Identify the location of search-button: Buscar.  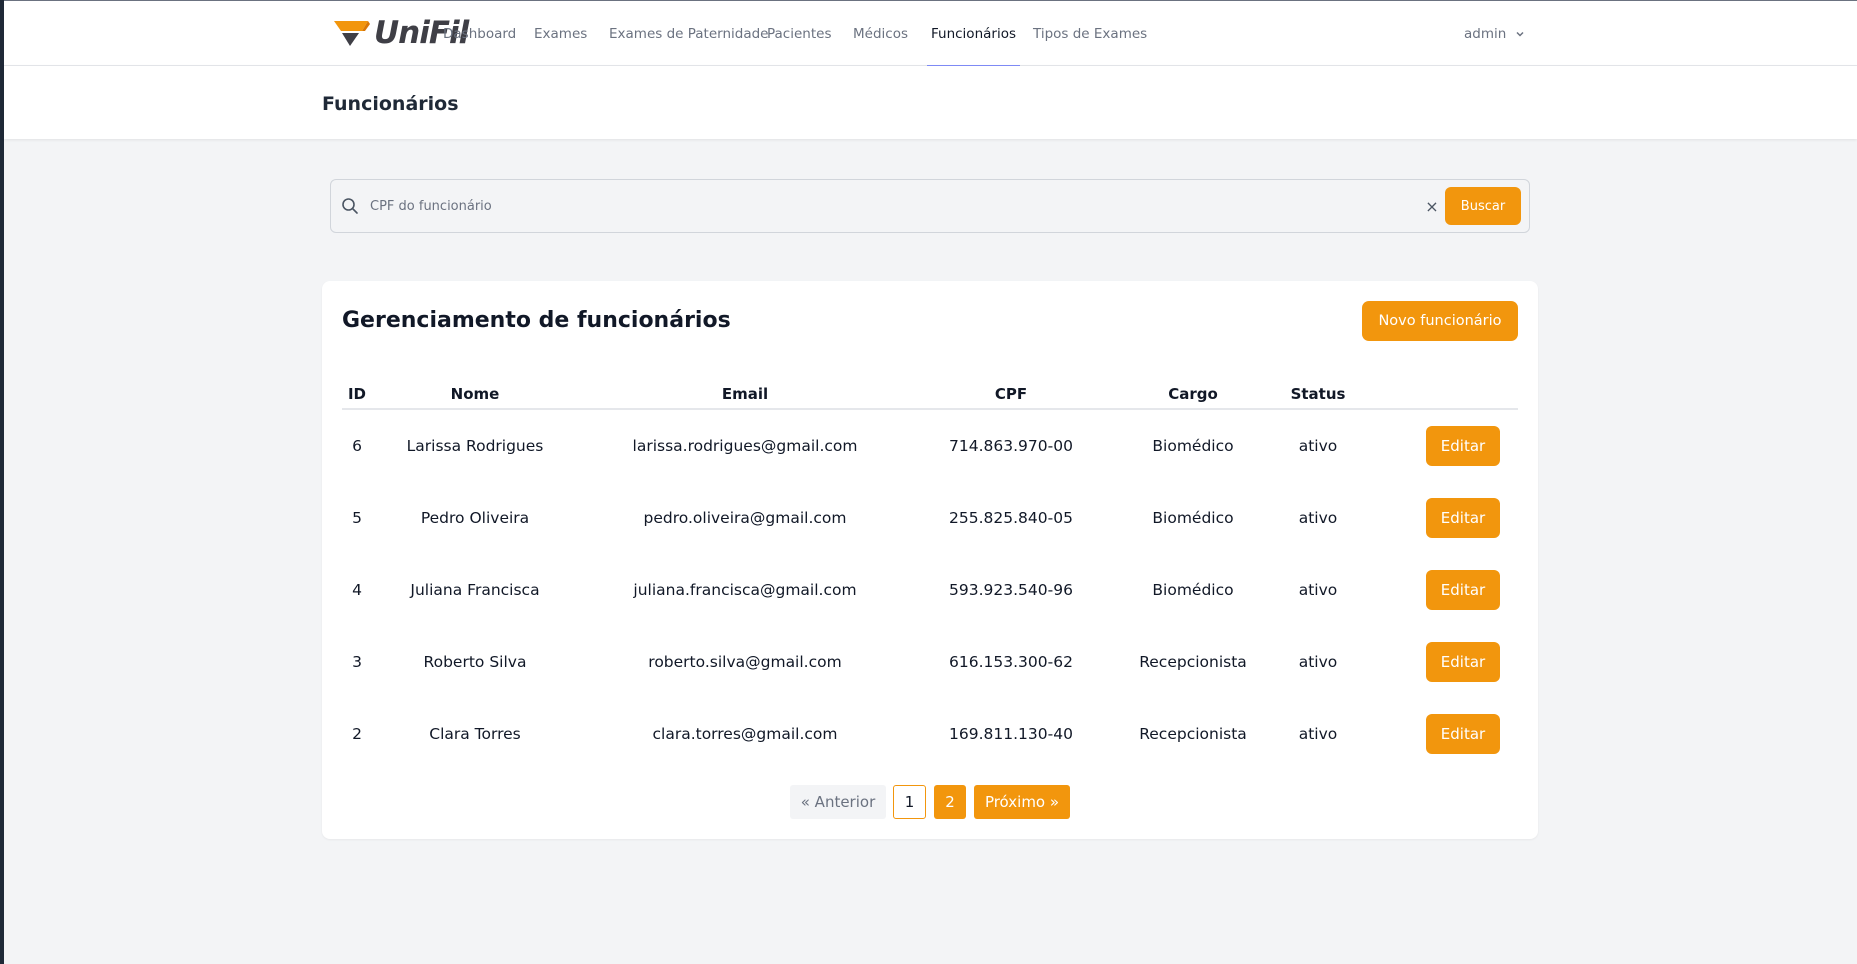
(1483, 206).